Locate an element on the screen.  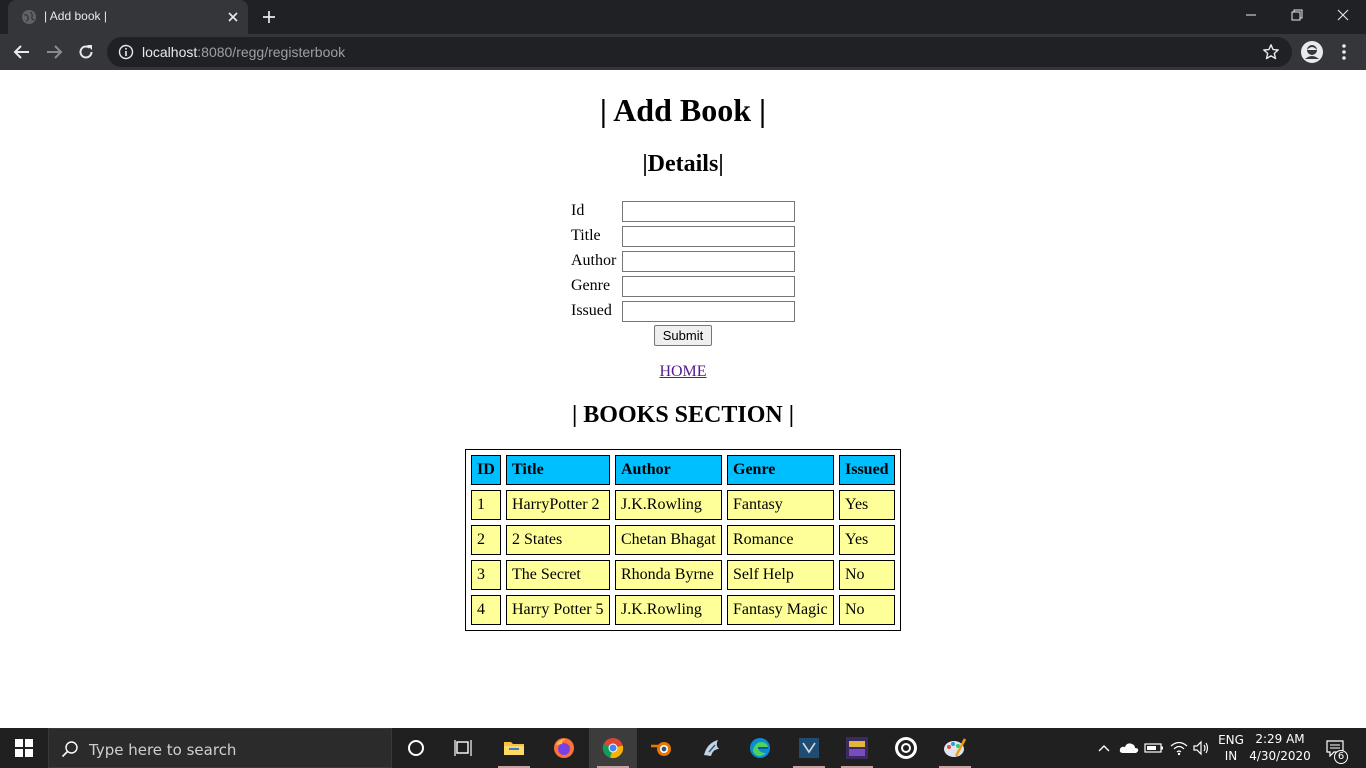
paint-icon is located at coordinates (955, 748).